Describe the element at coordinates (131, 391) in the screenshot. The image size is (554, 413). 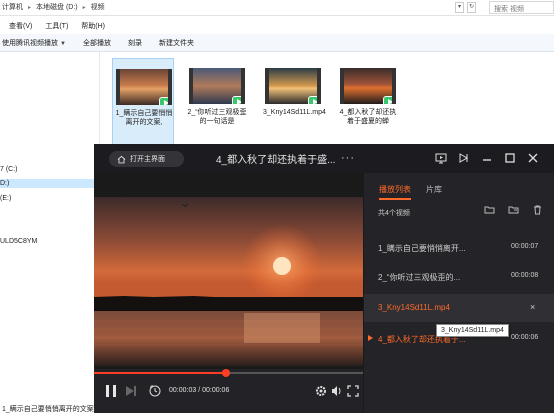
I see `next-track-icon` at that location.